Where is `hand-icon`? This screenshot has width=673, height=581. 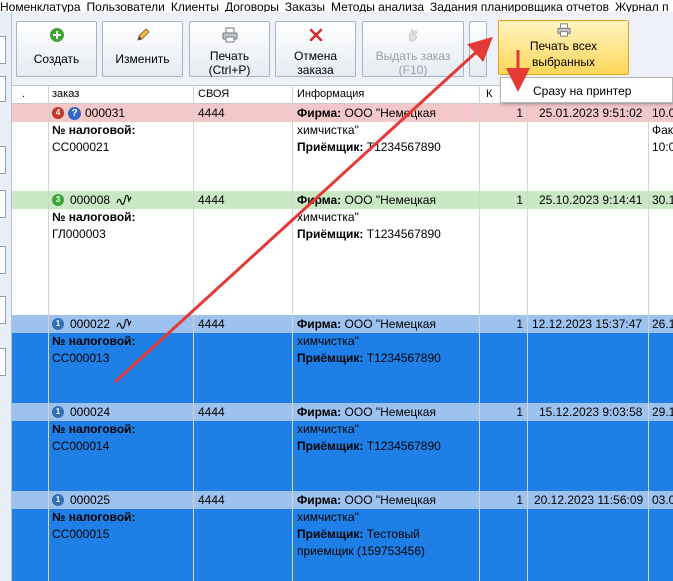
hand-icon is located at coordinates (413, 38).